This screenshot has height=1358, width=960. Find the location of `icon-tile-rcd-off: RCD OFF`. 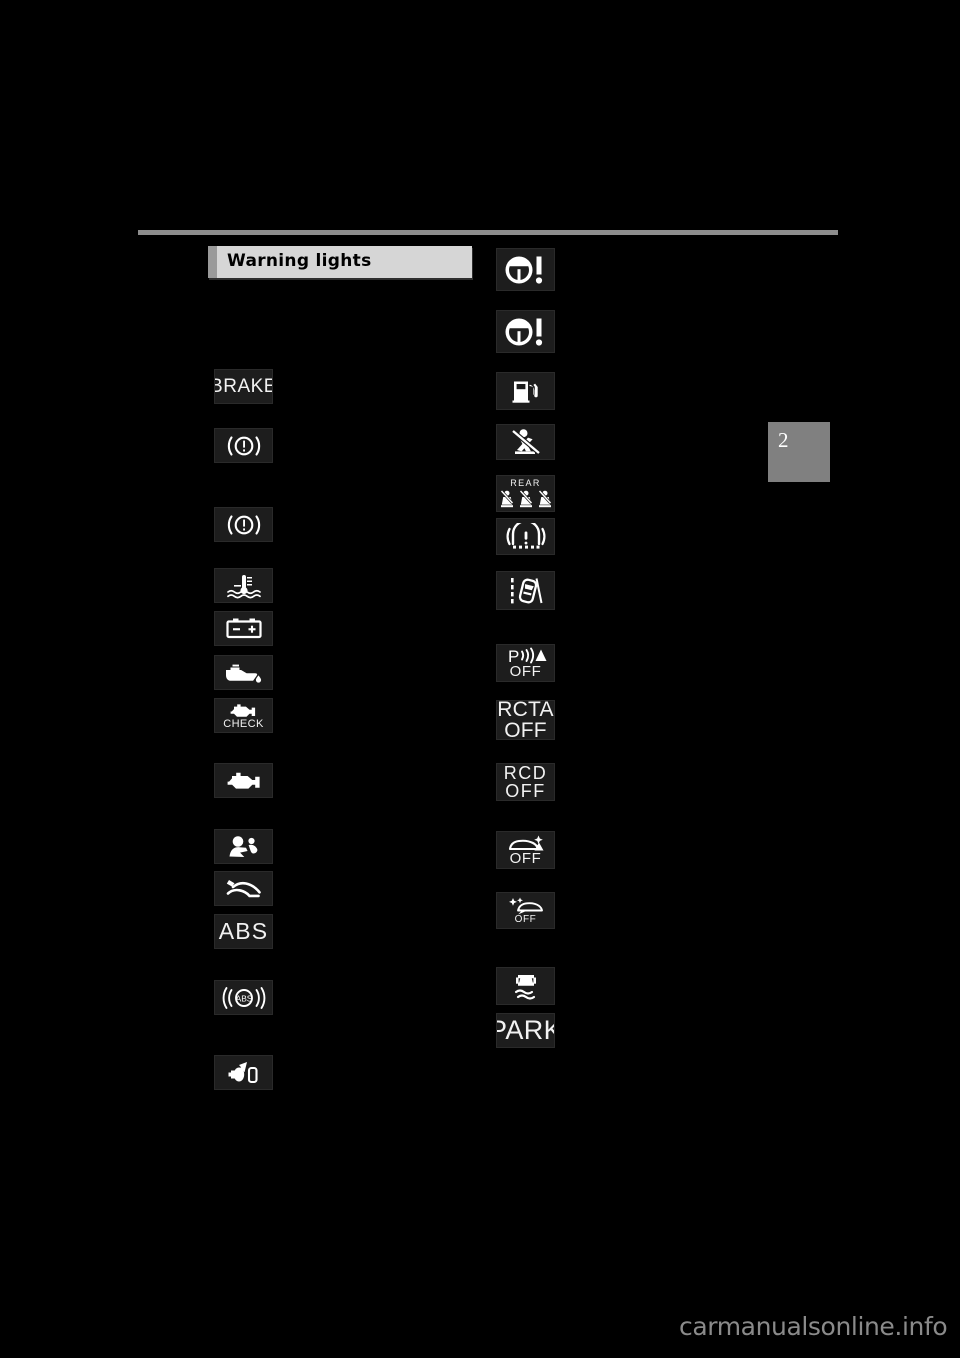

icon-tile-rcd-off: RCD OFF is located at coordinates (525, 782).